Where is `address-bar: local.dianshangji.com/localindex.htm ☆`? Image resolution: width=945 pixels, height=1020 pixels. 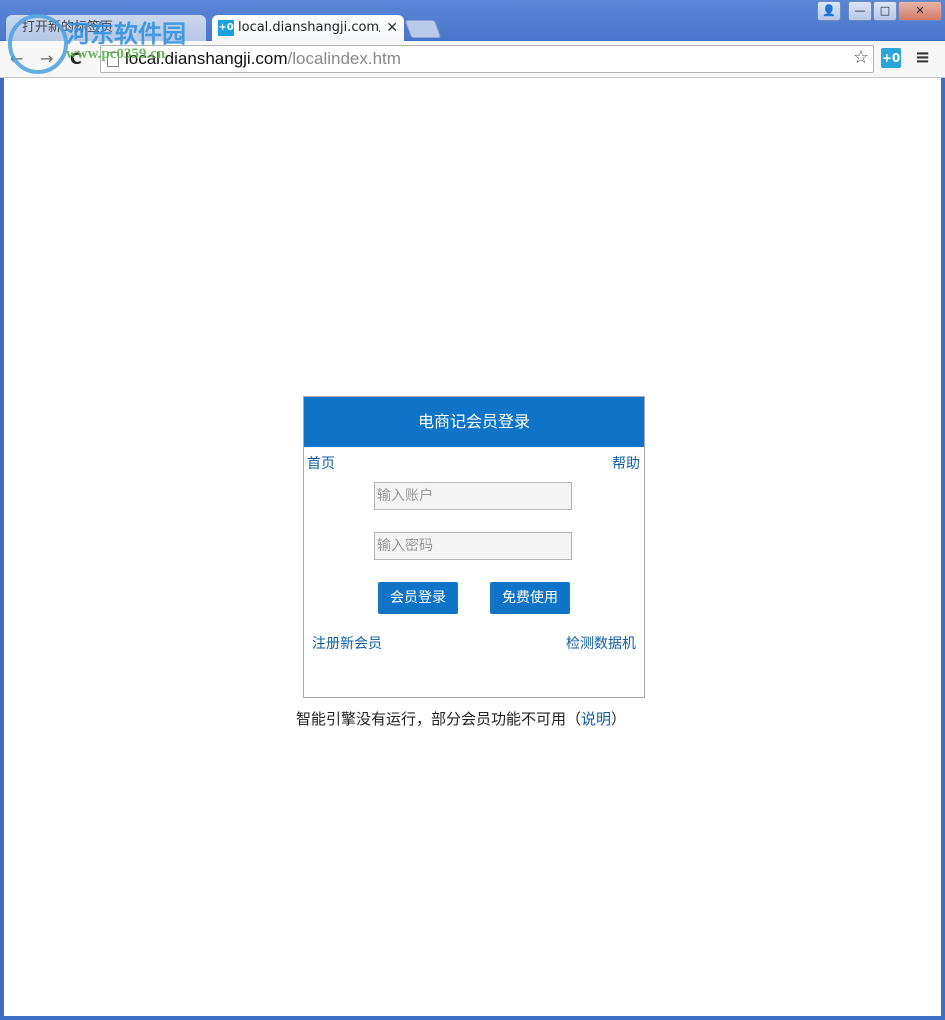 address-bar: local.dianshangji.com/localindex.htm ☆ is located at coordinates (487, 59).